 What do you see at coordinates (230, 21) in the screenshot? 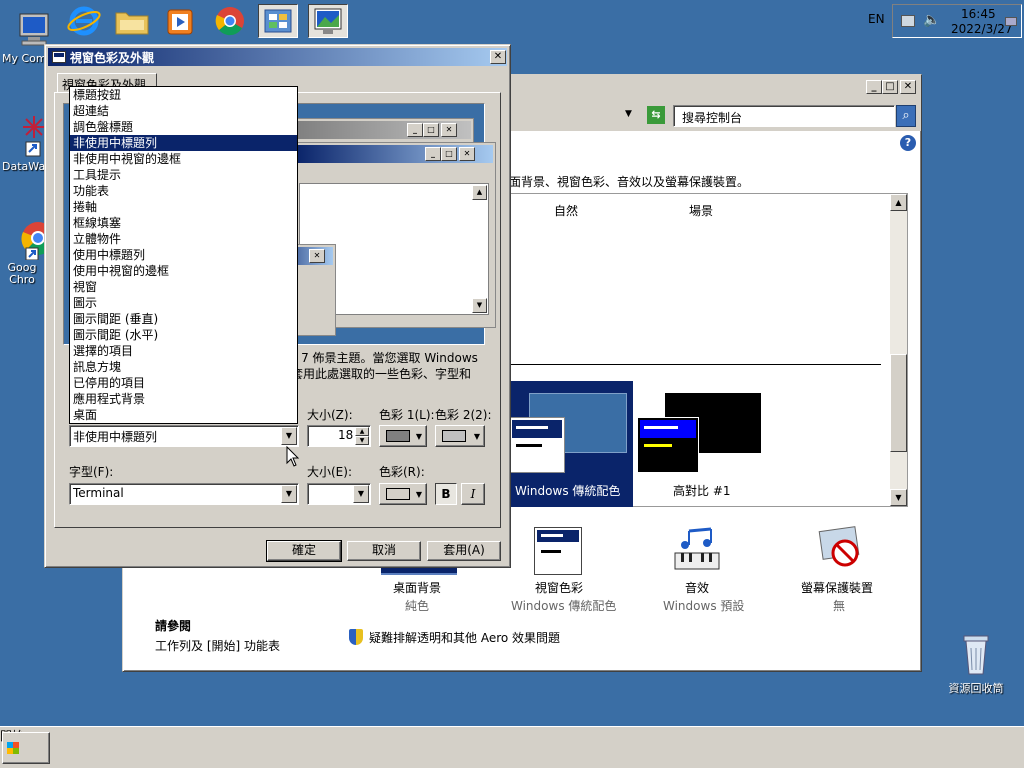
I see `taskbar-chrome` at bounding box center [230, 21].